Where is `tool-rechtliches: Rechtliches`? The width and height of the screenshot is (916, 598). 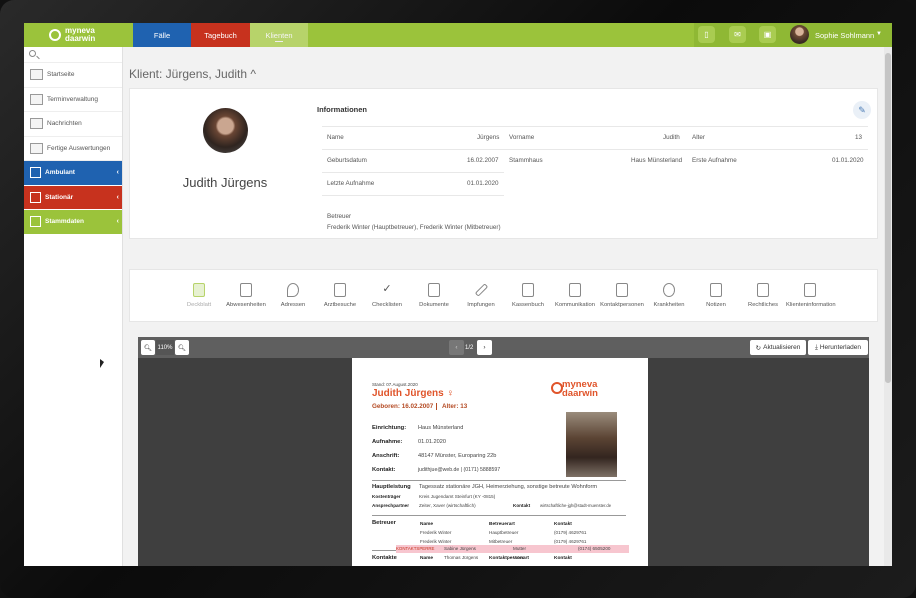
tool-rechtliches: Rechtliches is located at coordinates (763, 295).